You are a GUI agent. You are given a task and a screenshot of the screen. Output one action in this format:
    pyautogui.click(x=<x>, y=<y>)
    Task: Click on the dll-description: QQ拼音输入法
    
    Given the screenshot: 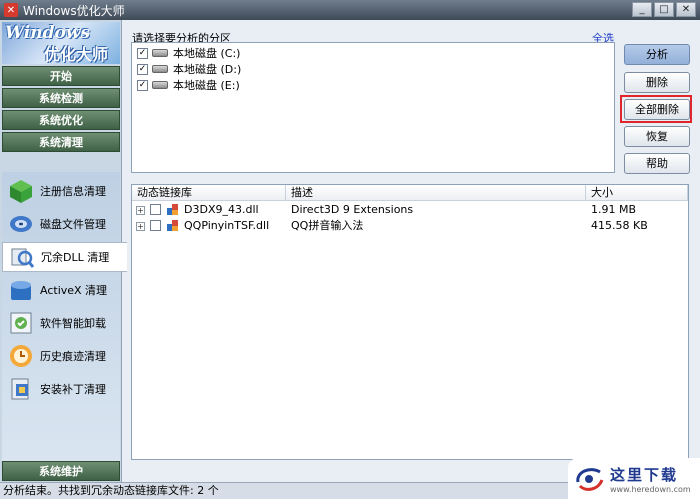 What is the action you would take?
    pyautogui.click(x=327, y=225)
    